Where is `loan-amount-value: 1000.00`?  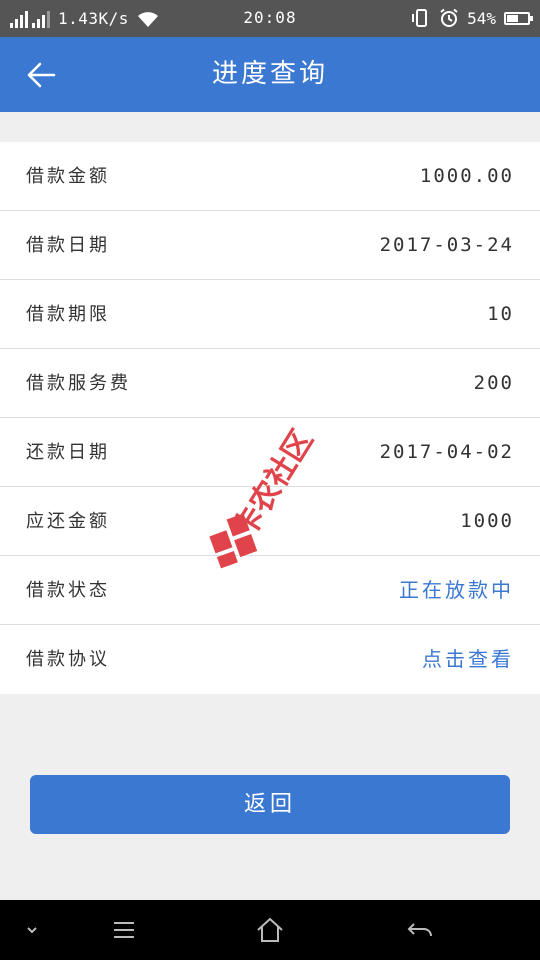 loan-amount-value: 1000.00 is located at coordinates (466, 176).